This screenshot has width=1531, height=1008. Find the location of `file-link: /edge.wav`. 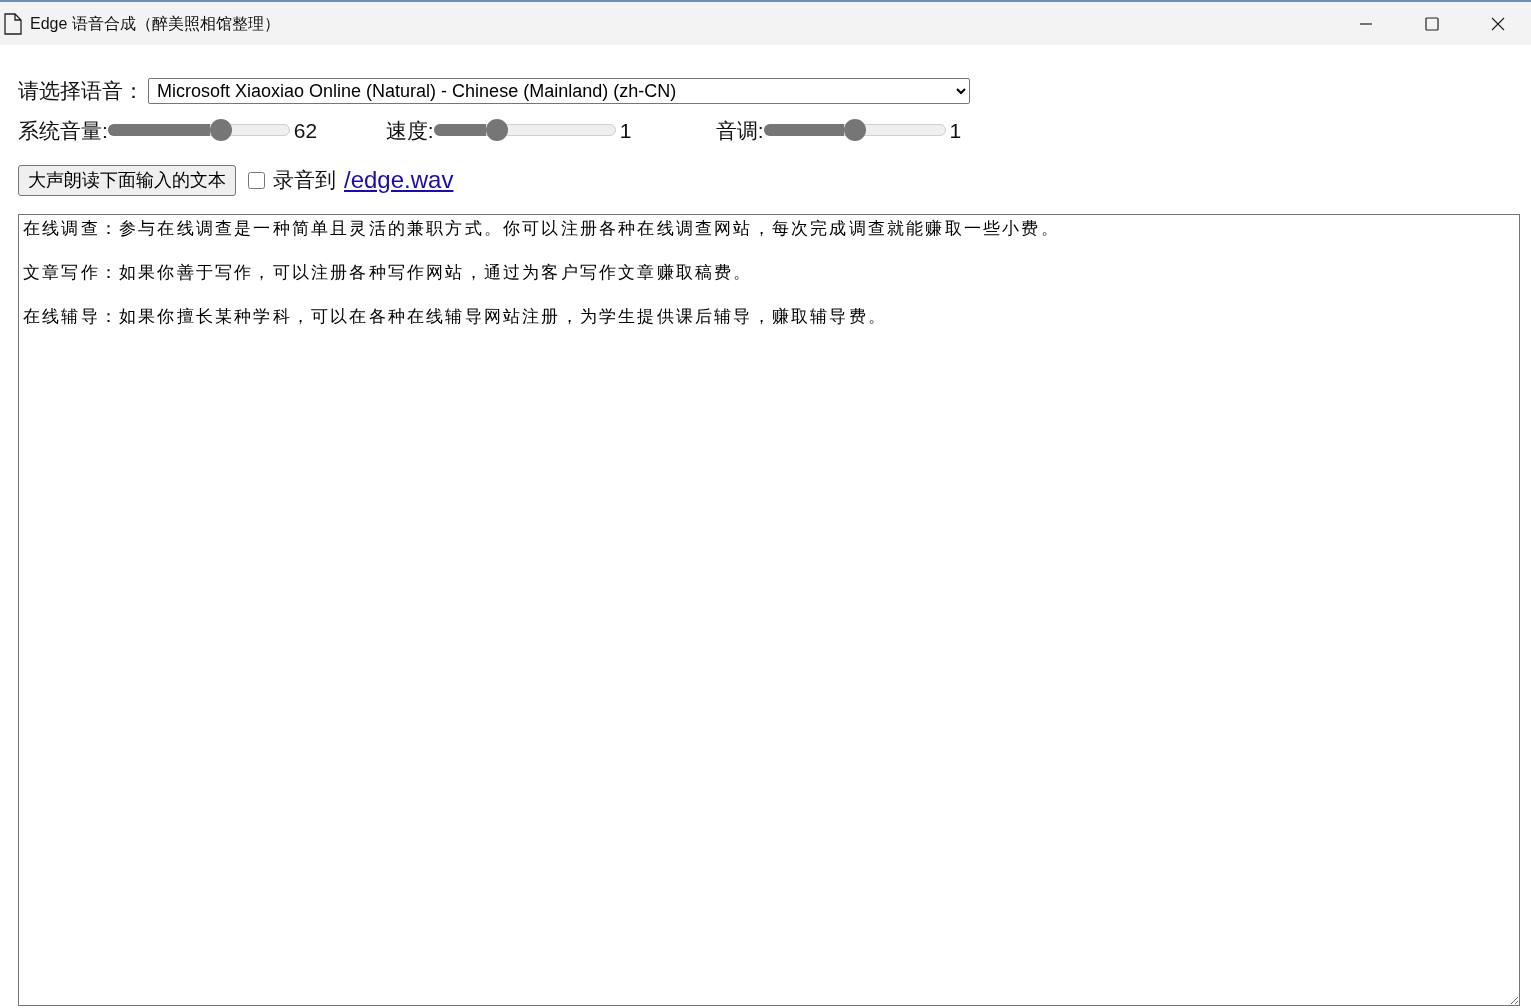

file-link: /edge.wav is located at coordinates (399, 180).